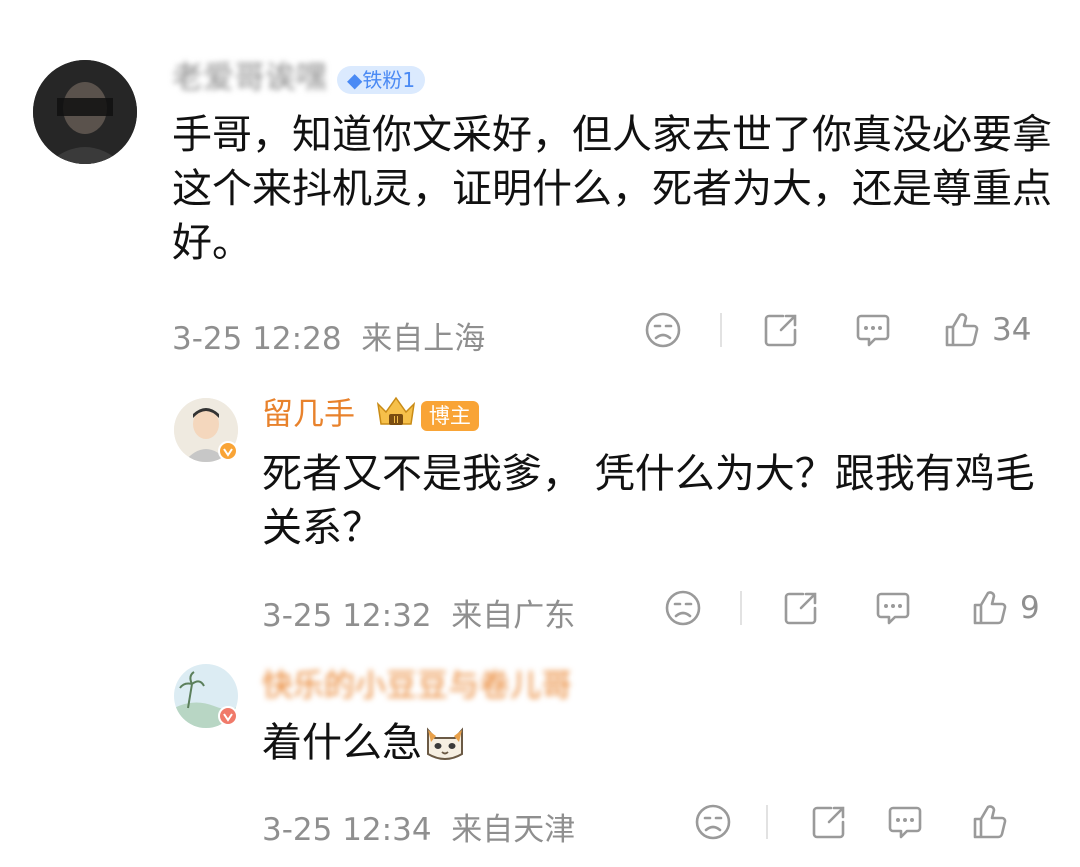 The image size is (1080, 867). Describe the element at coordinates (850, 608) in the screenshot. I see `comment-actions: 9` at that location.